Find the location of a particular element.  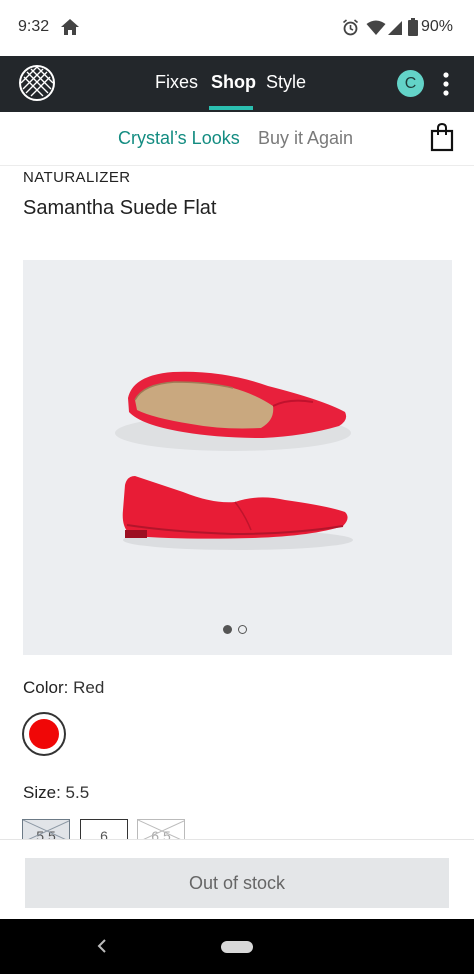

size-label: Size: 5.5 is located at coordinates (56, 793).